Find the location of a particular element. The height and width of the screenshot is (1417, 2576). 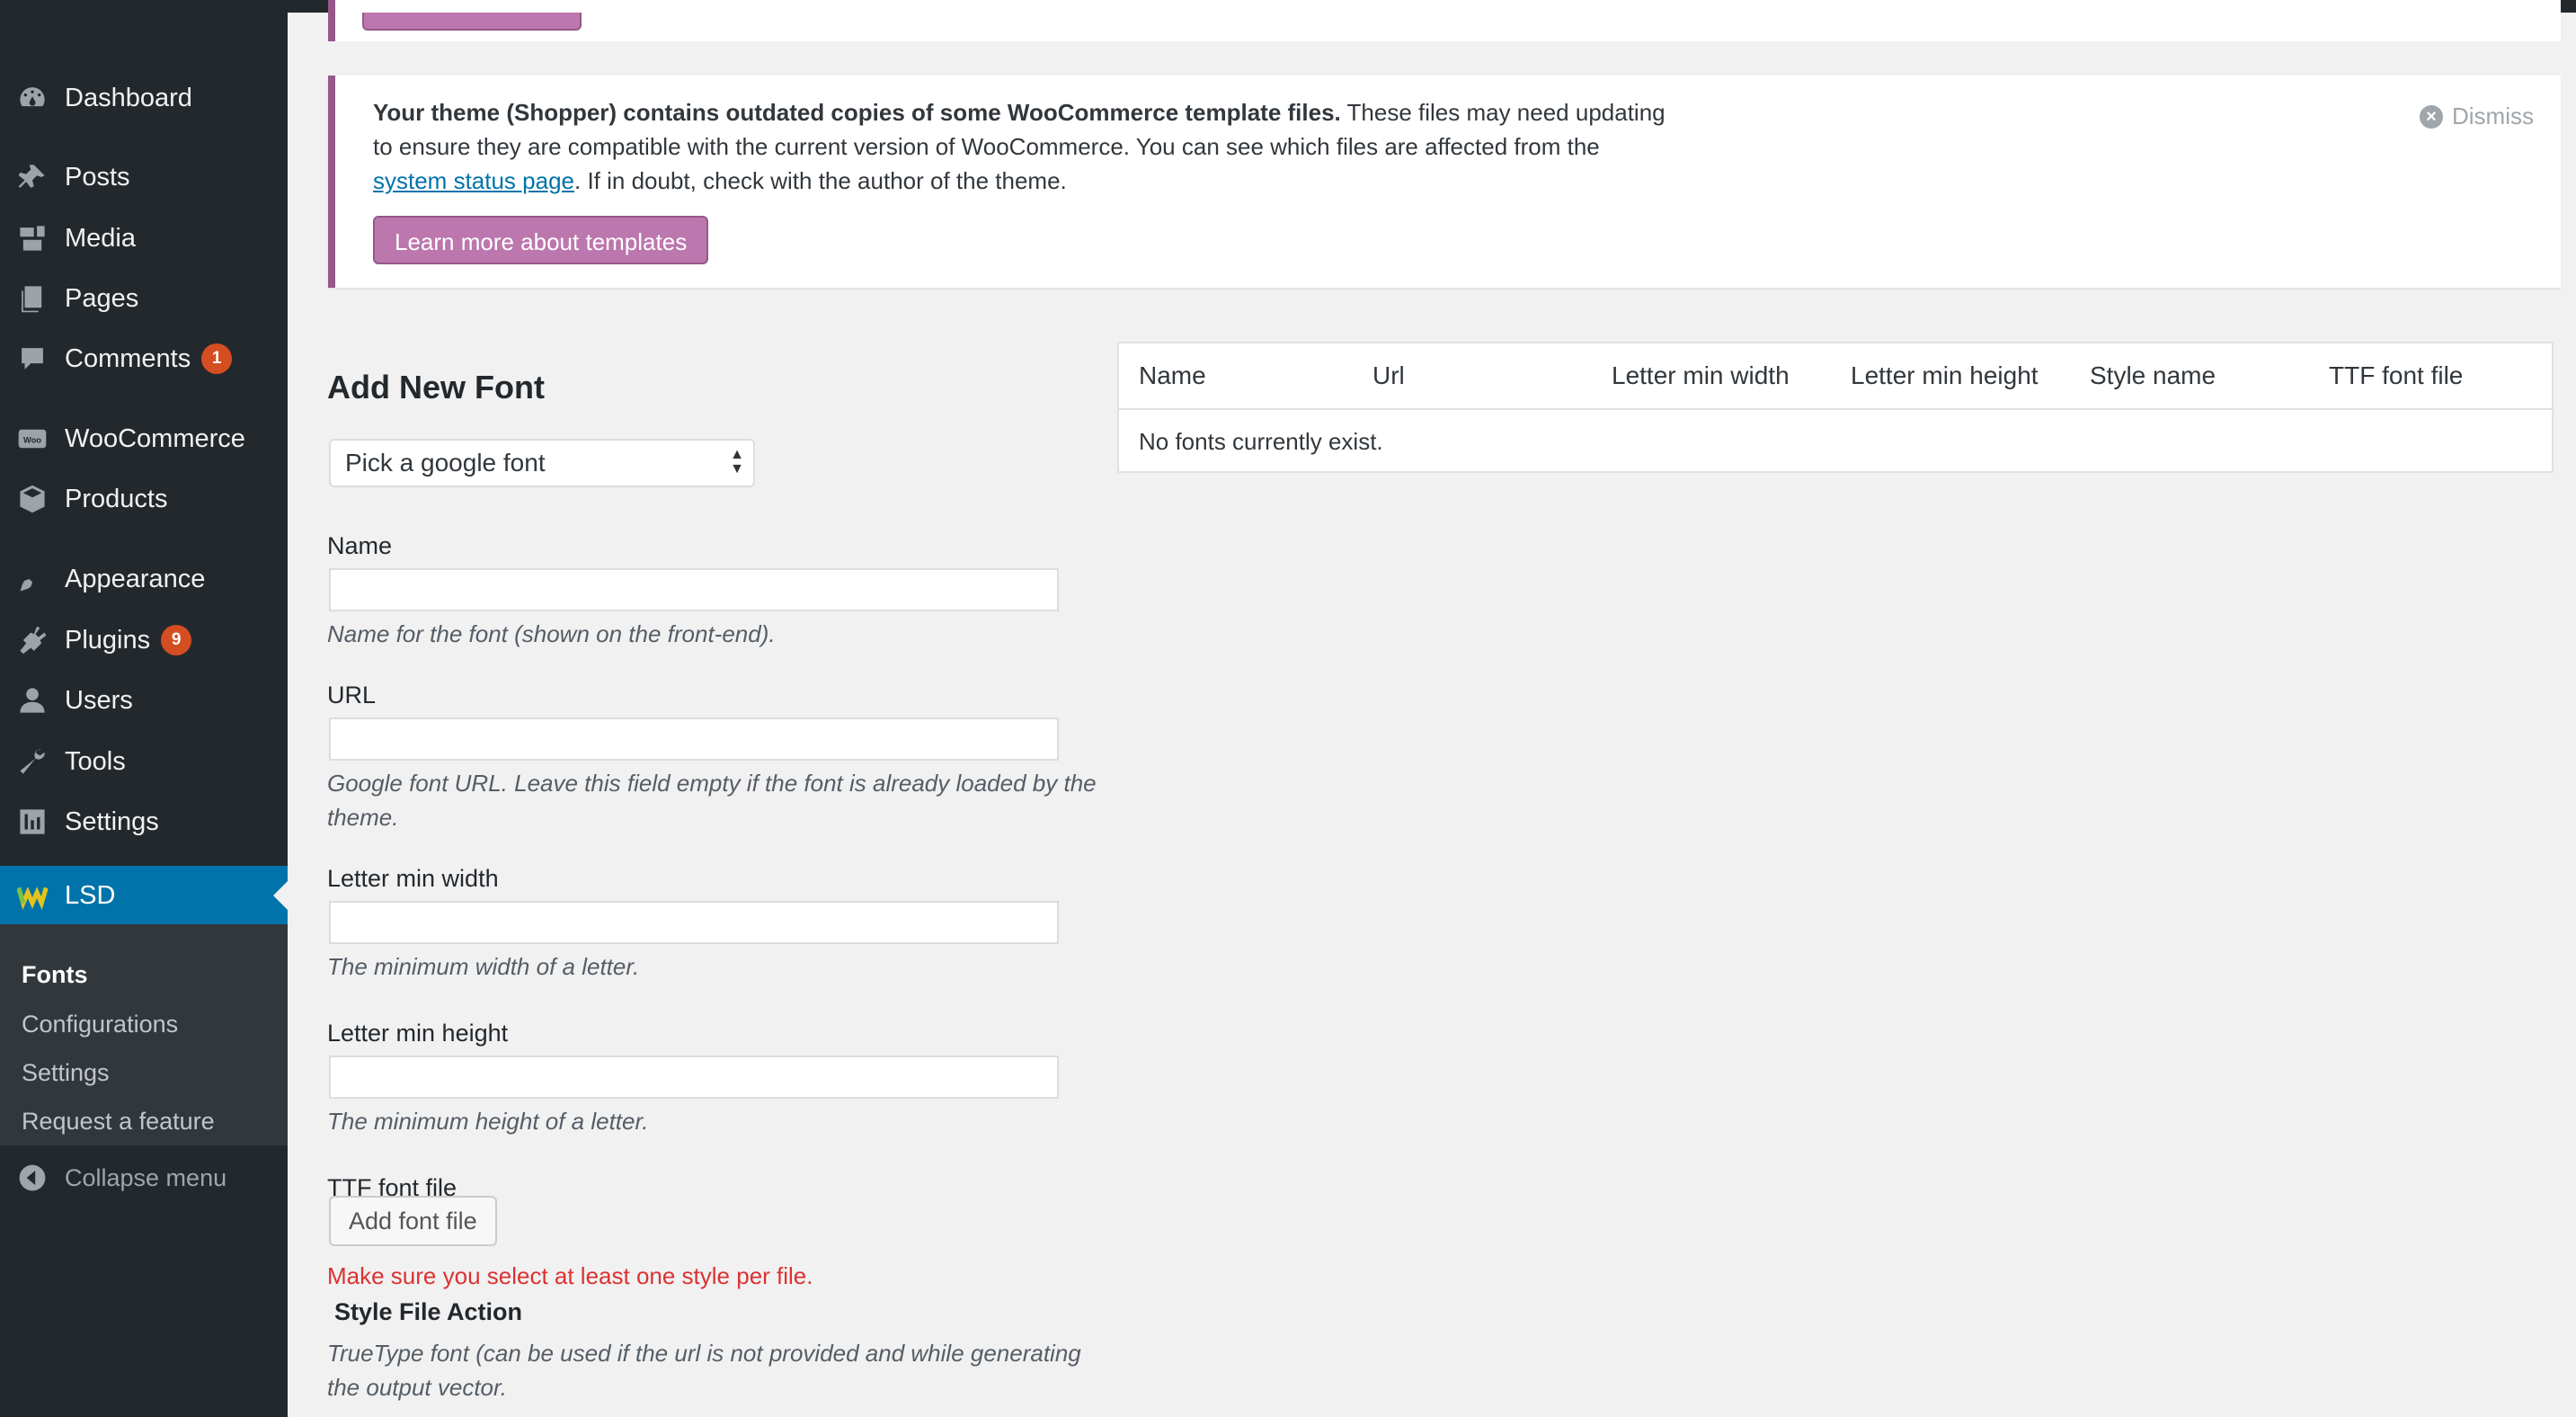

column-header-ttf-font-file: TTF font file is located at coordinates (2396, 376).